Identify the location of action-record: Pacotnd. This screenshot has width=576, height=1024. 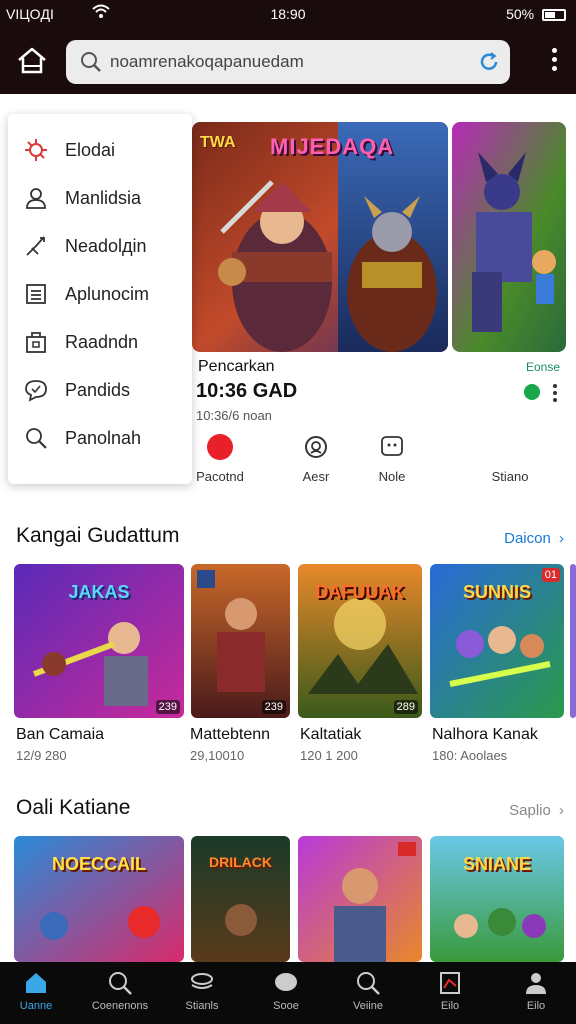
(220, 459).